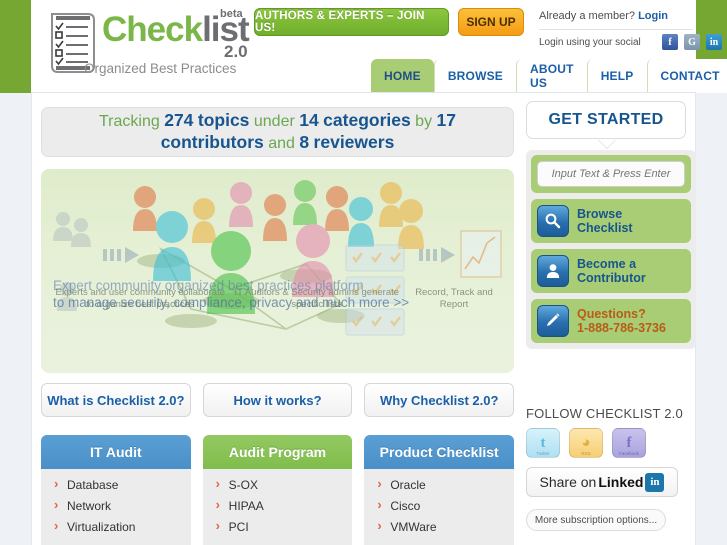  What do you see at coordinates (692, 42) in the screenshot?
I see `social-login-google-icon: G` at bounding box center [692, 42].